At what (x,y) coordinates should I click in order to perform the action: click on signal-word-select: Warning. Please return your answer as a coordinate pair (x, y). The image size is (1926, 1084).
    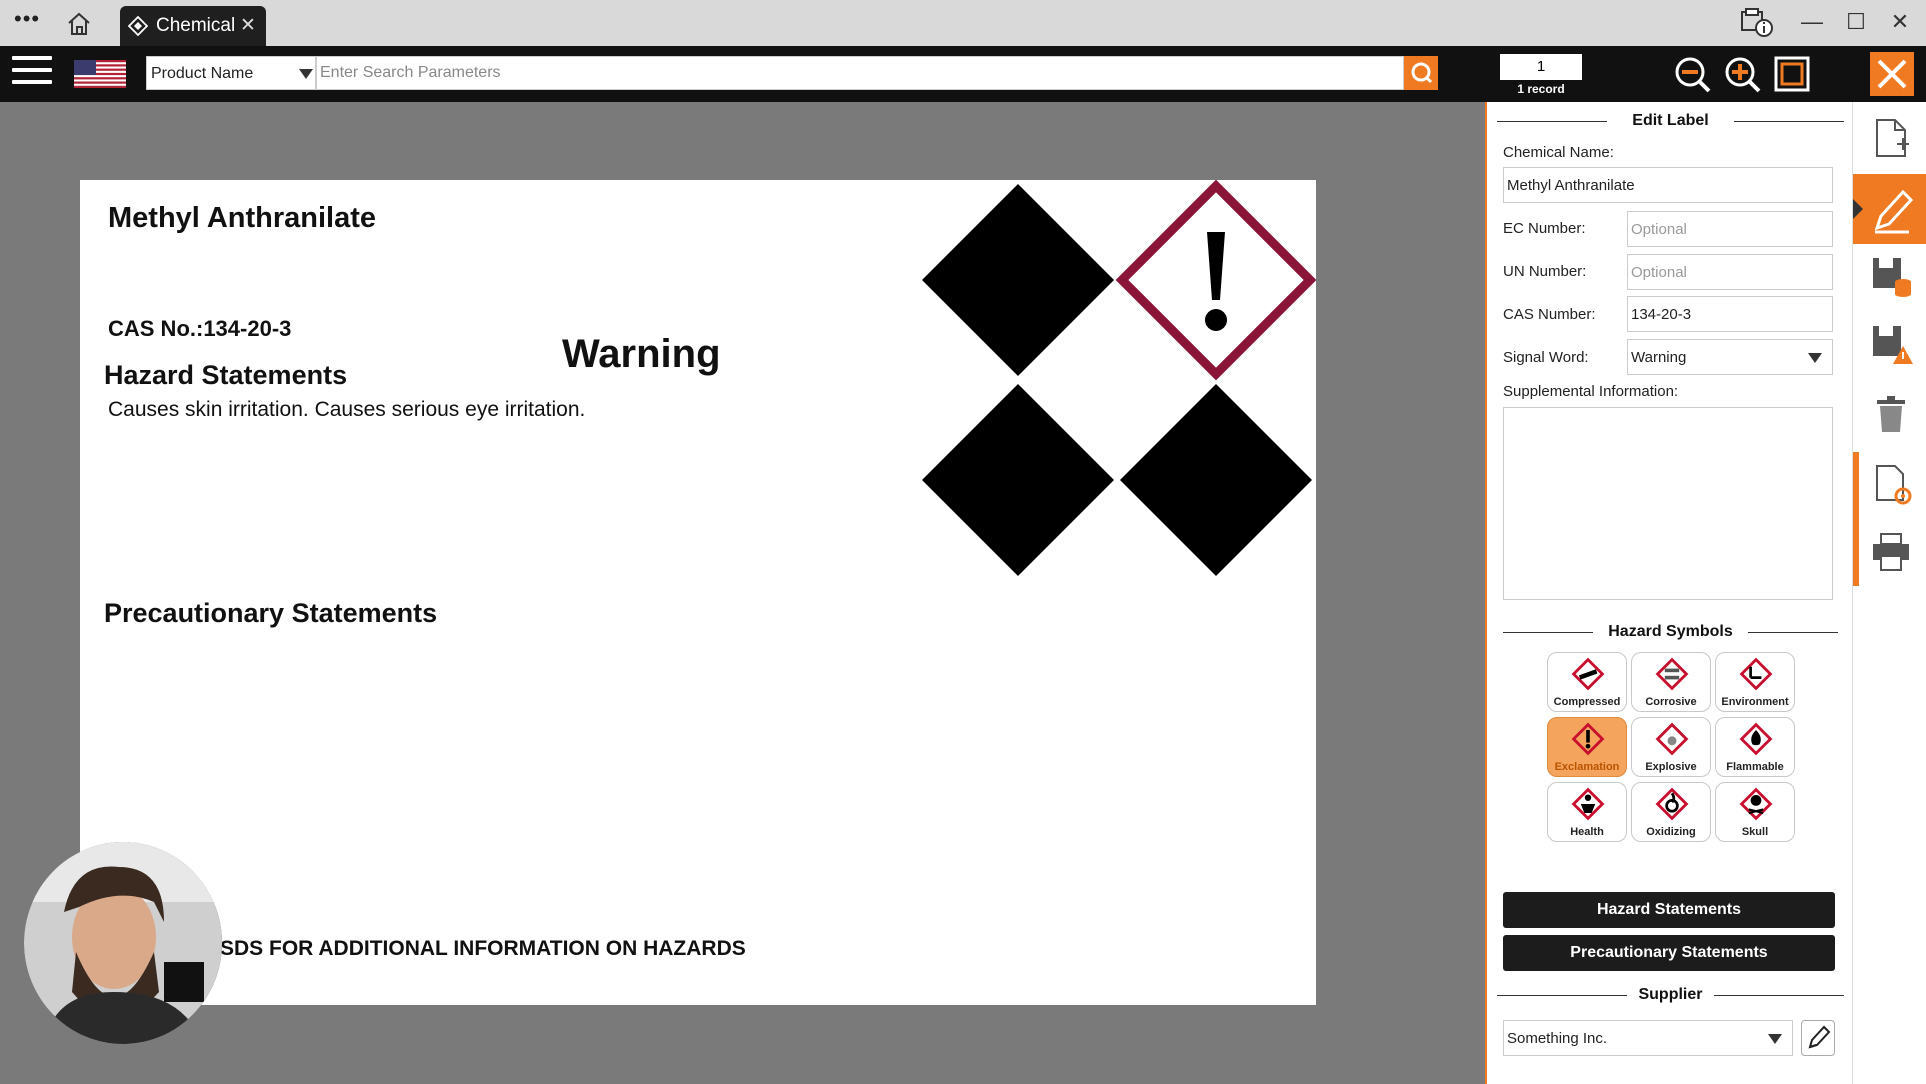
    Looking at the image, I should click on (1730, 357).